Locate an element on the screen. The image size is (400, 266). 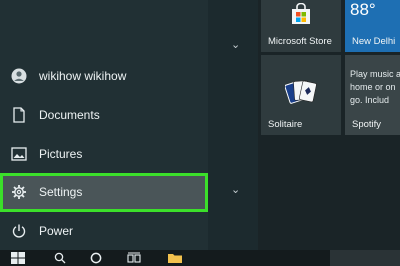
documents-label: Documents is located at coordinates (69, 115).